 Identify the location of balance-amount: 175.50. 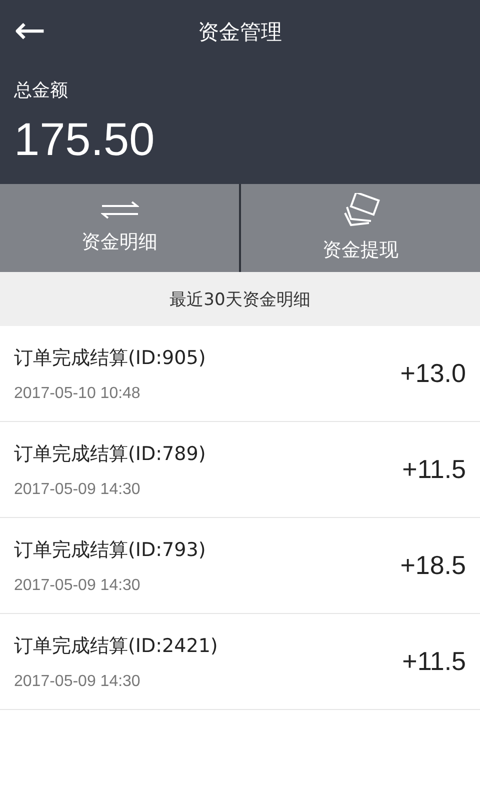
(84, 139).